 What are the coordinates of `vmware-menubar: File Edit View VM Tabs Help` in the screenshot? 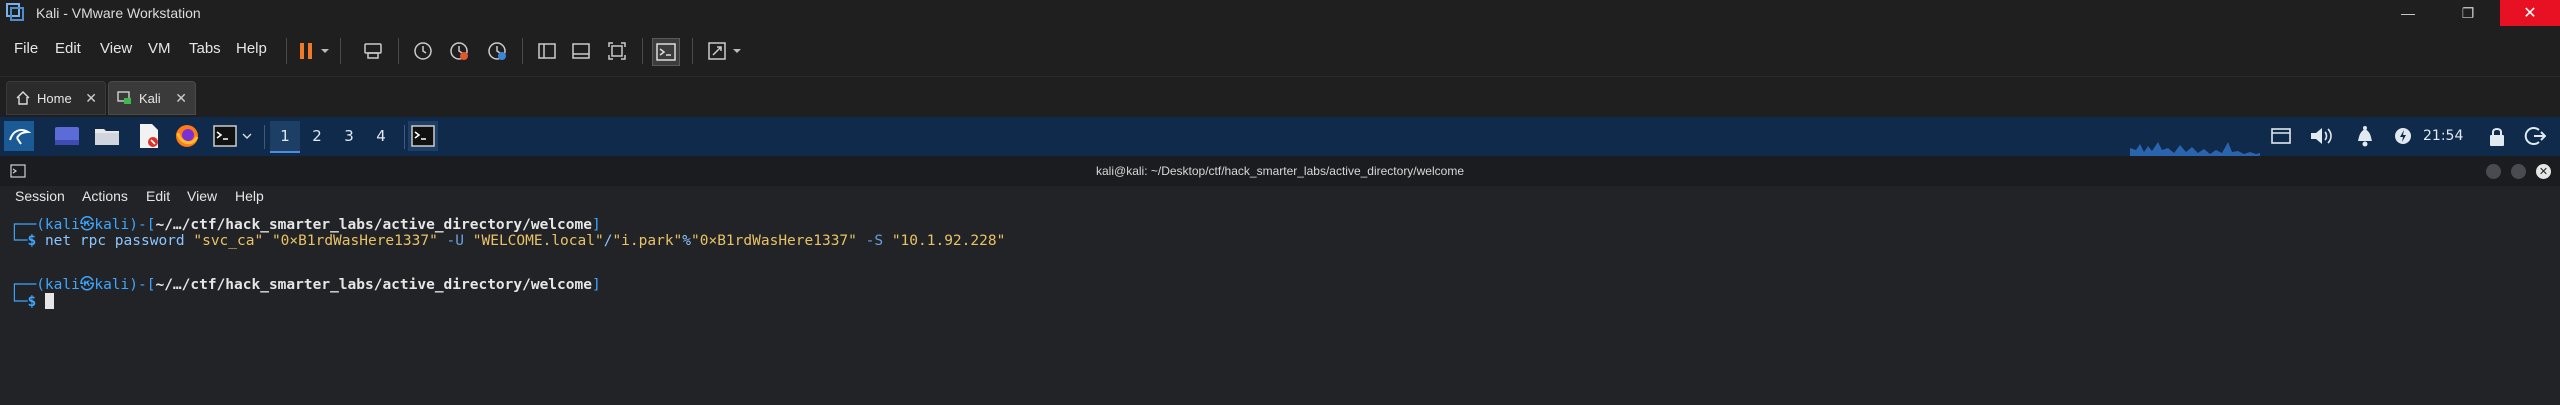 It's located at (1280, 51).